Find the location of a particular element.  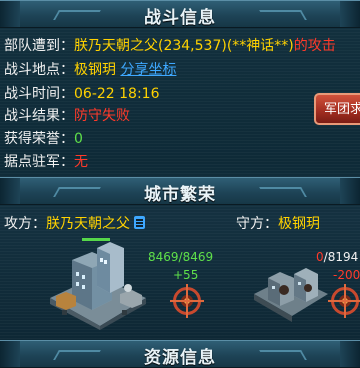

time-value: 06-22 18:16 is located at coordinates (117, 94).